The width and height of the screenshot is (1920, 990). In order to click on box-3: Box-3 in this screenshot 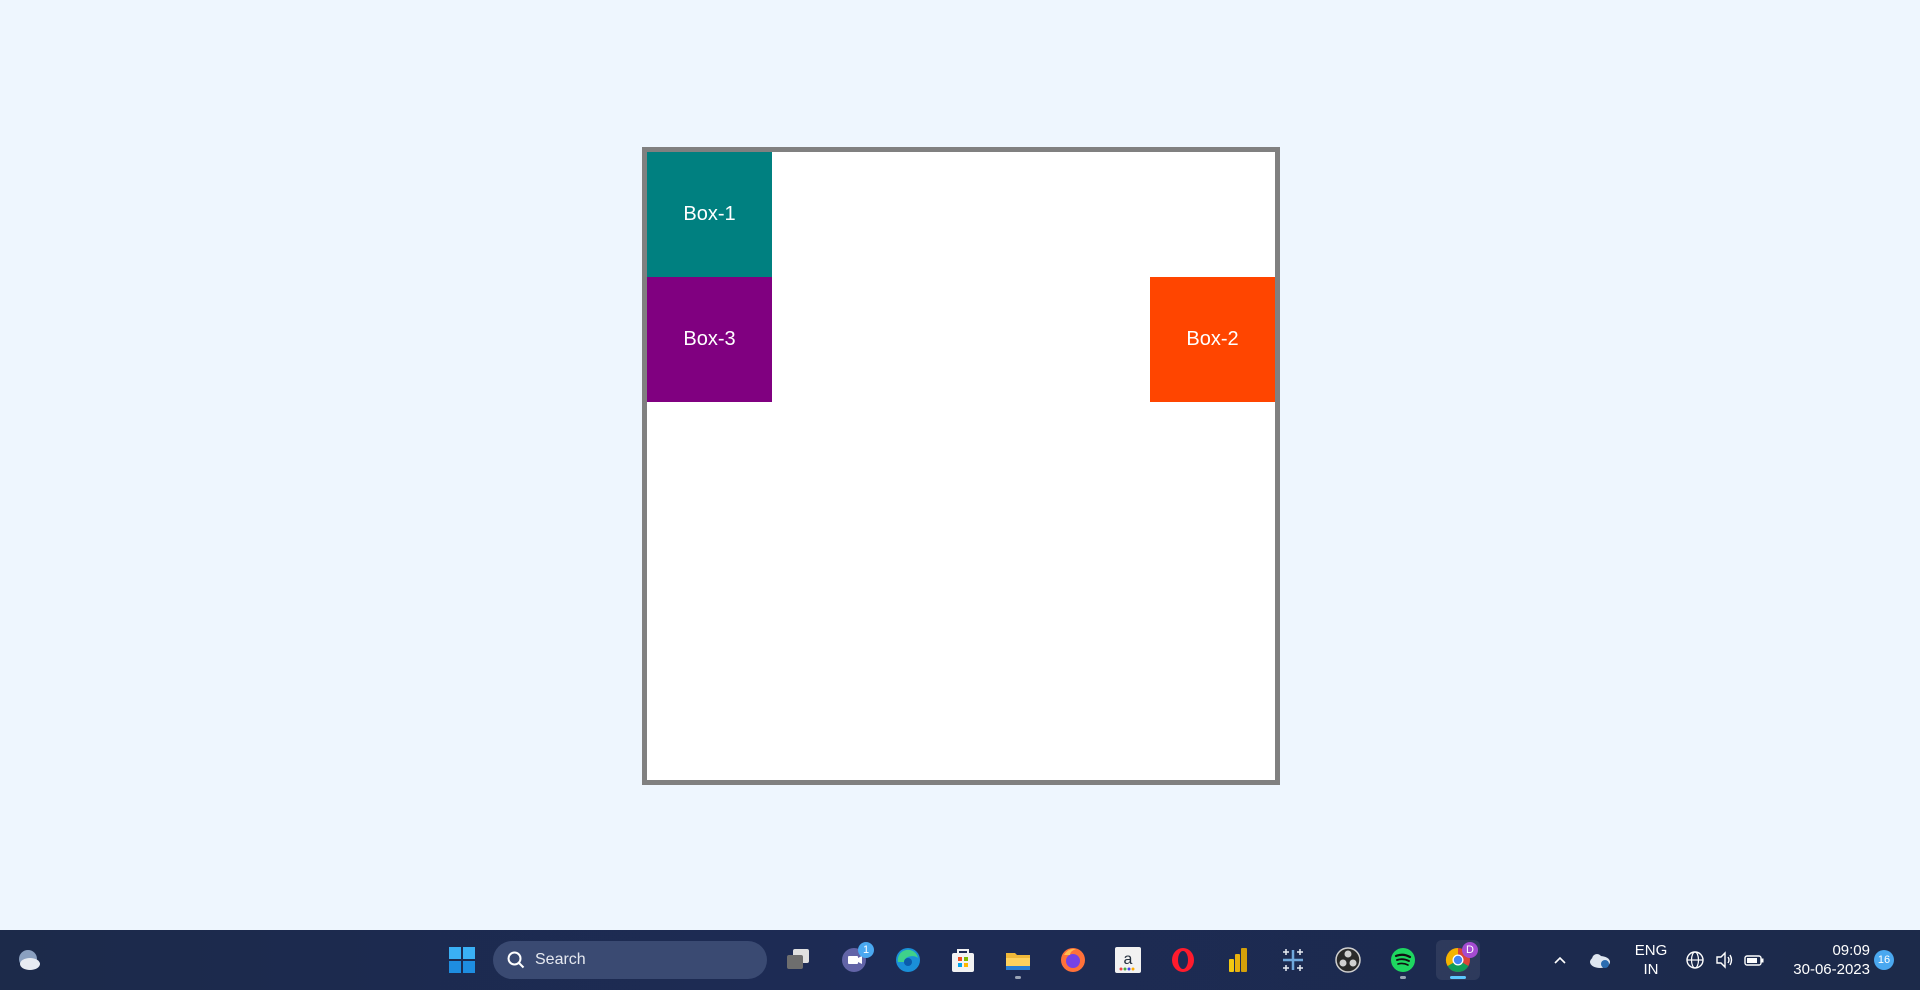, I will do `click(709, 339)`.